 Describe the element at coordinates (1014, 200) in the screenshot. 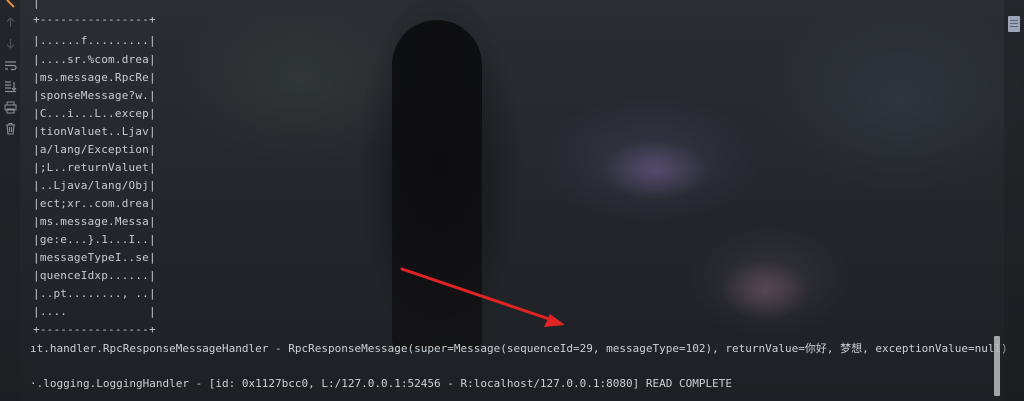

I see `right-panel-strip` at that location.